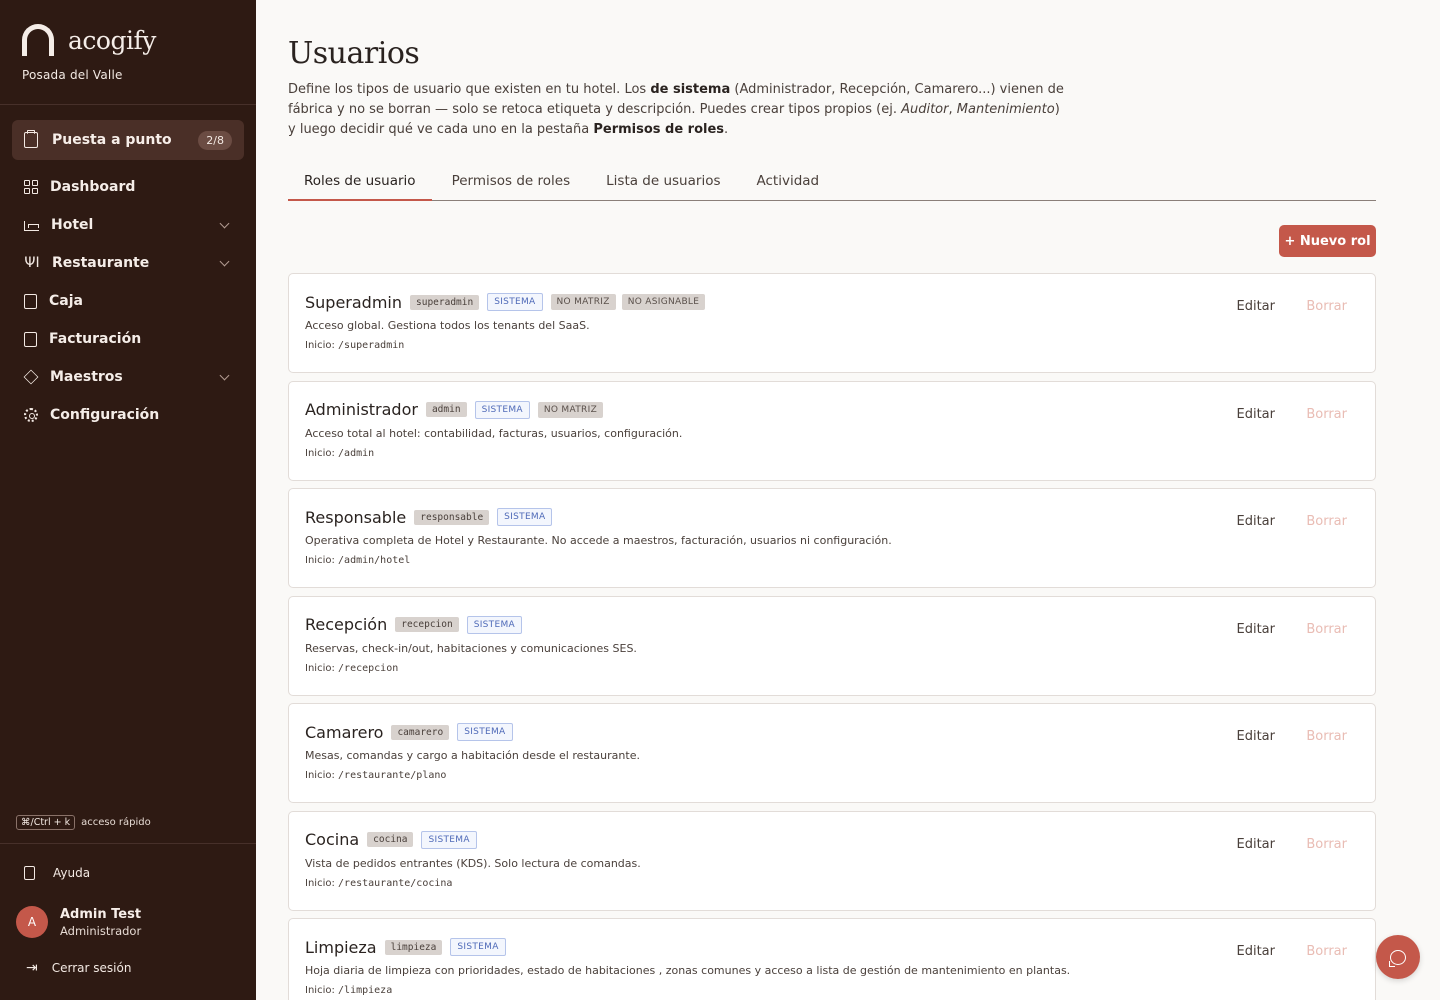  What do you see at coordinates (346, 624) in the screenshot?
I see `role-name: Recepción` at bounding box center [346, 624].